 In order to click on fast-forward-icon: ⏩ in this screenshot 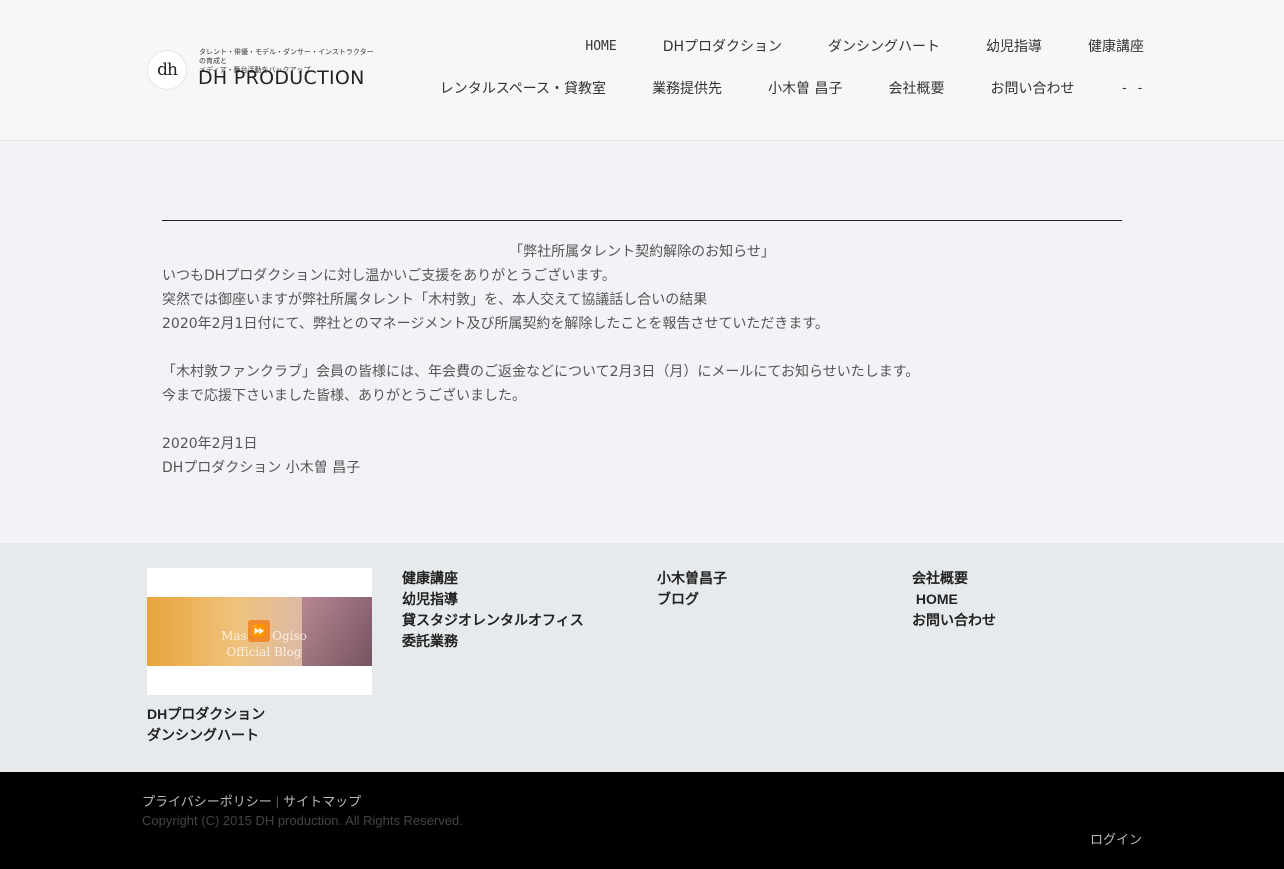, I will do `click(259, 631)`.